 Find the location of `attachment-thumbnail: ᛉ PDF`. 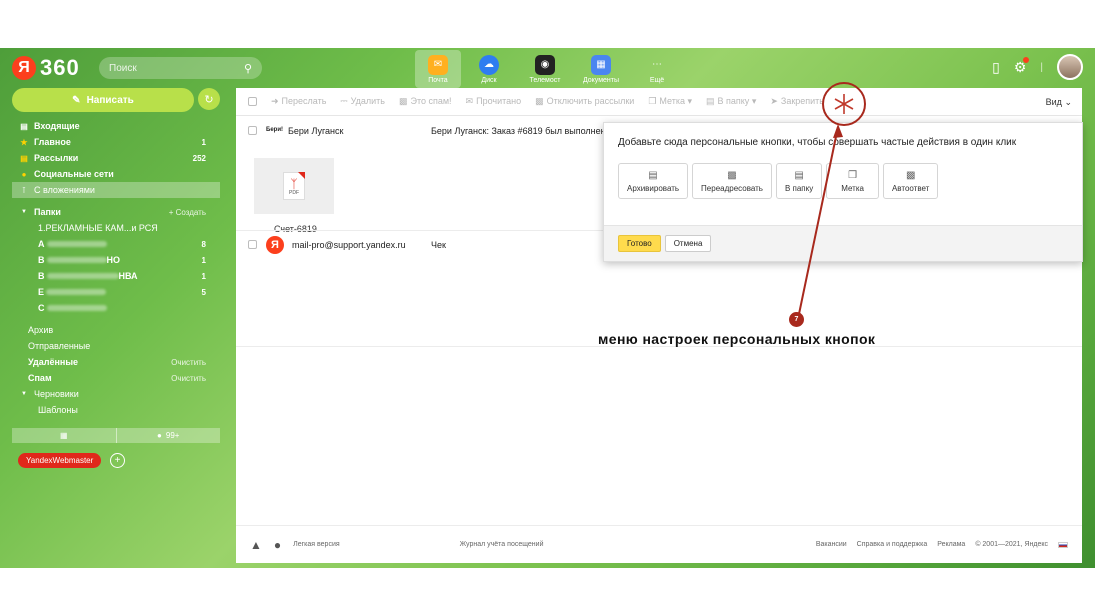

attachment-thumbnail: ᛉ PDF is located at coordinates (294, 186).